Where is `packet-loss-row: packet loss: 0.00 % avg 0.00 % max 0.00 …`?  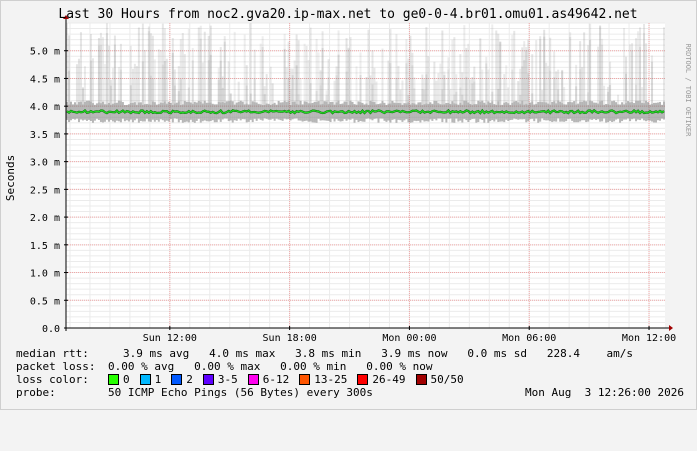 packet-loss-row: packet loss: 0.00 % avg 0.00 % max 0.00 … is located at coordinates (354, 366).